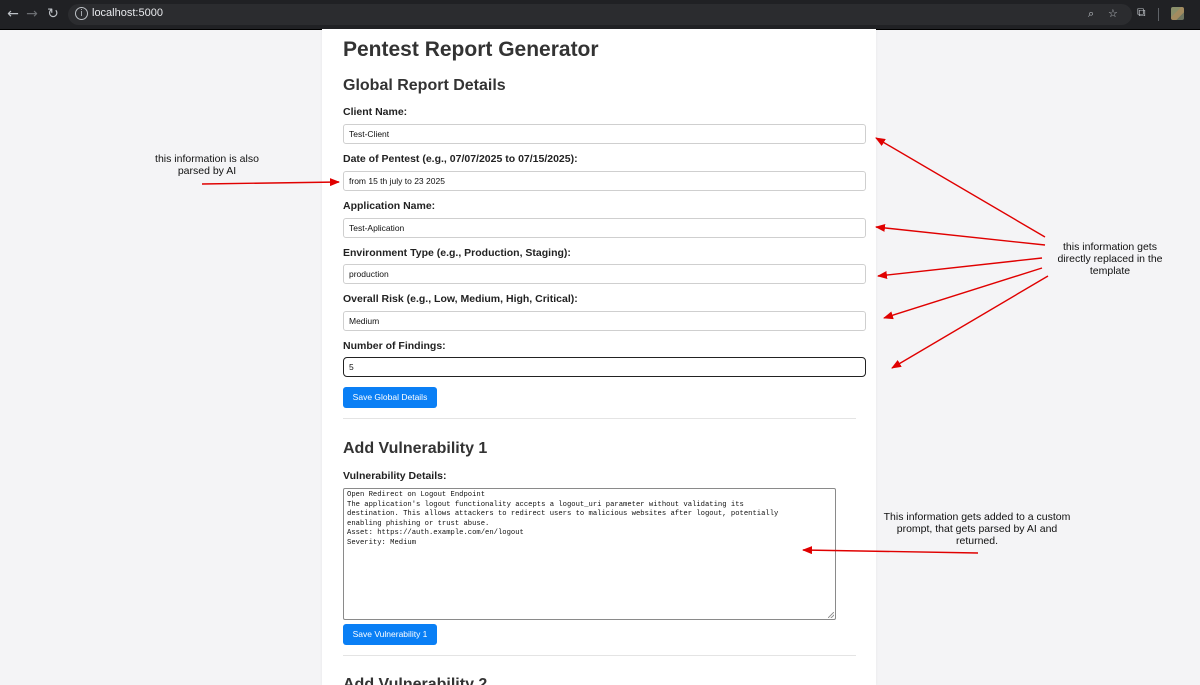 The width and height of the screenshot is (1200, 685). I want to click on arrow-to-findings, so click(970, 322).